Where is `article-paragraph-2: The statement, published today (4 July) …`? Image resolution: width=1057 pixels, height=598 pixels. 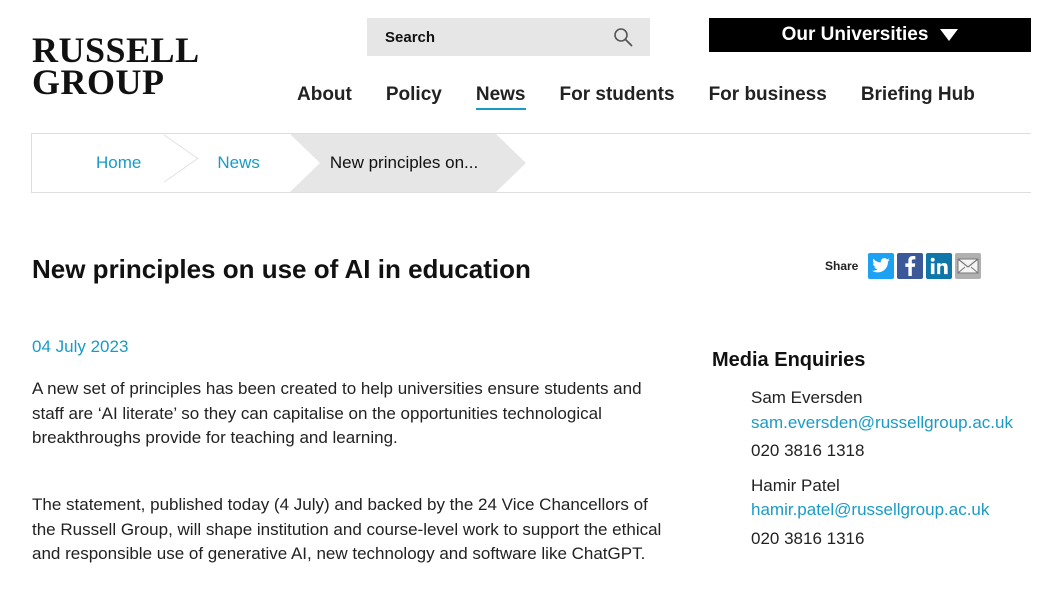 article-paragraph-2: The statement, published today (4 July) … is located at coordinates (347, 529).